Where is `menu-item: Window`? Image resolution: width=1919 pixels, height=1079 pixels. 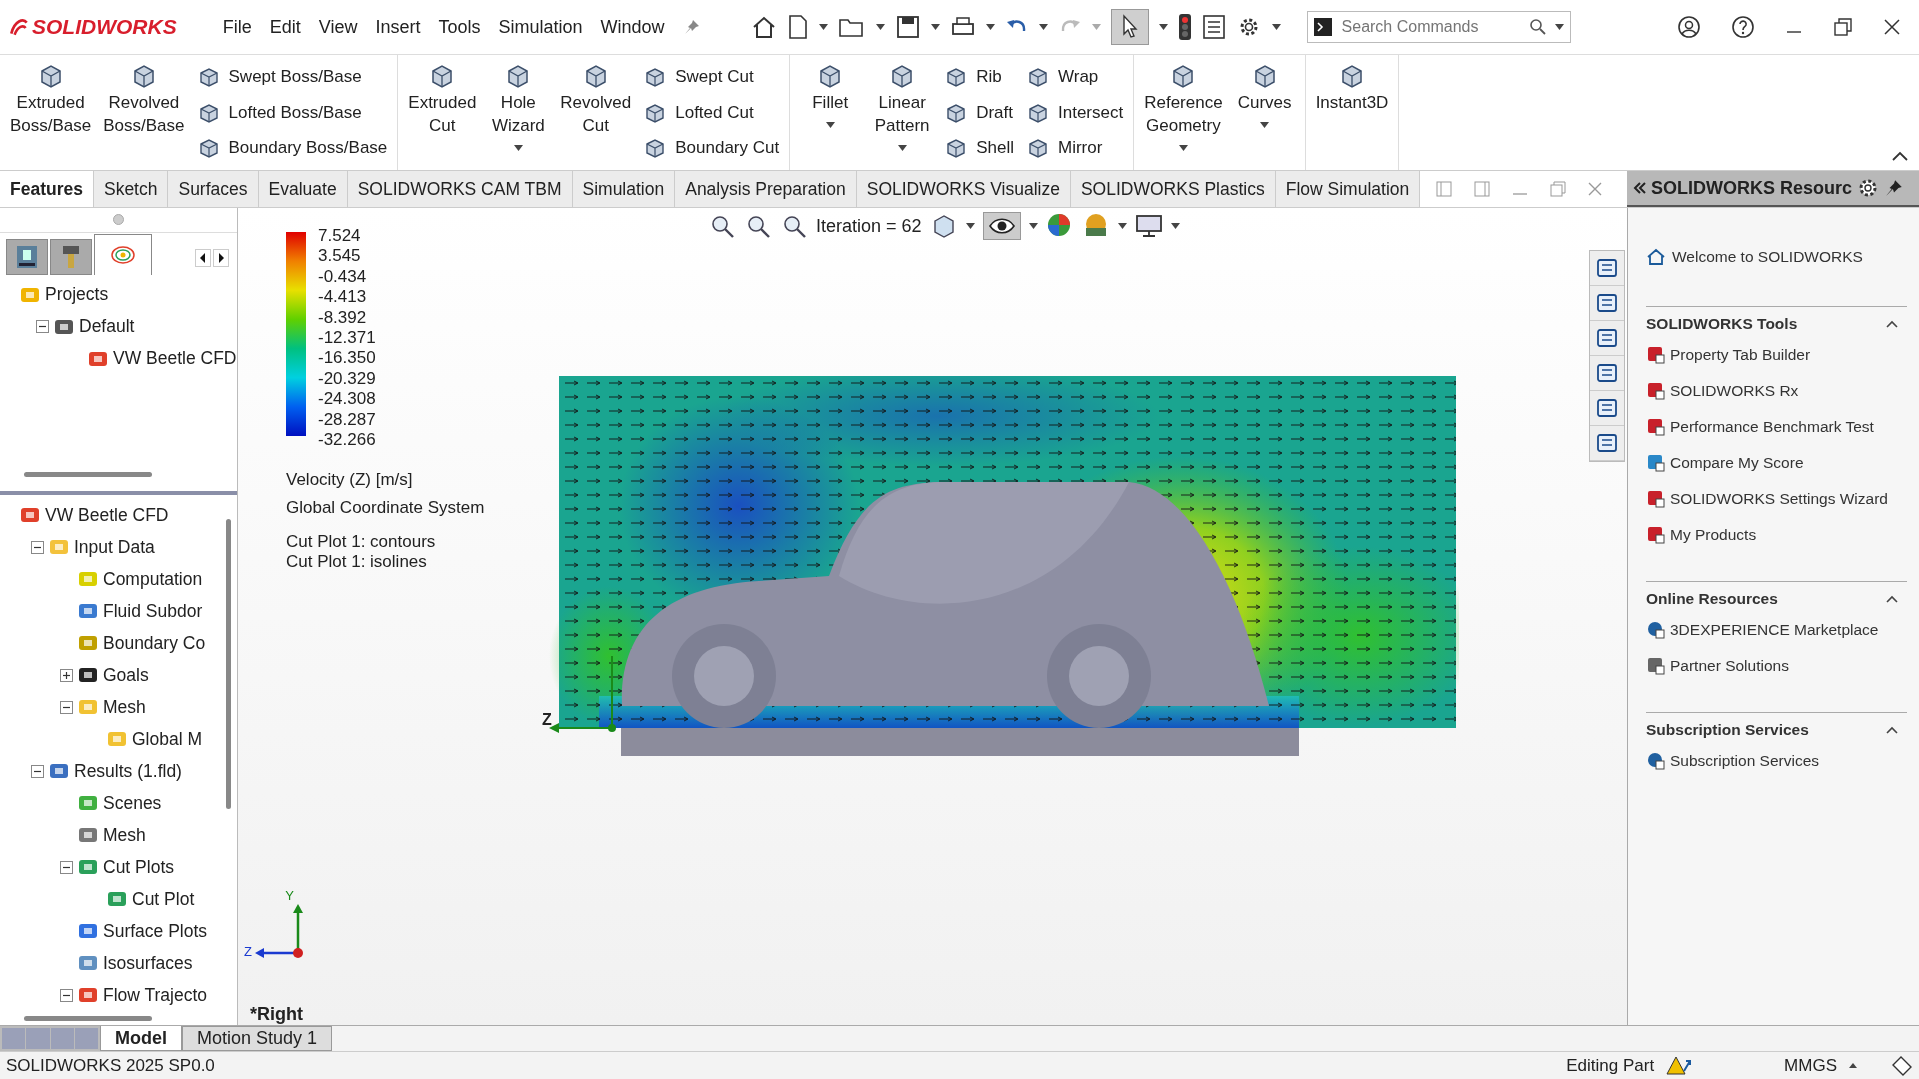 menu-item: Window is located at coordinates (632, 27).